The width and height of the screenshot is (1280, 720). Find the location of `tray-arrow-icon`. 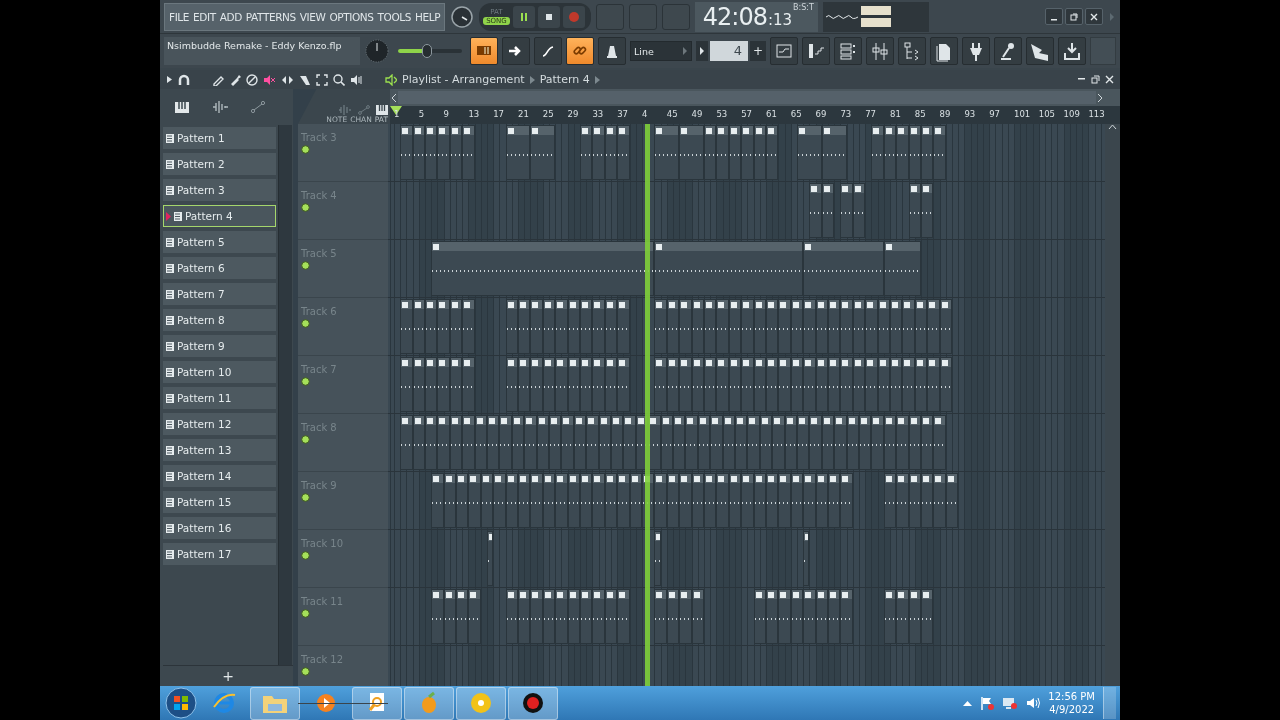

tray-arrow-icon is located at coordinates (968, 703).